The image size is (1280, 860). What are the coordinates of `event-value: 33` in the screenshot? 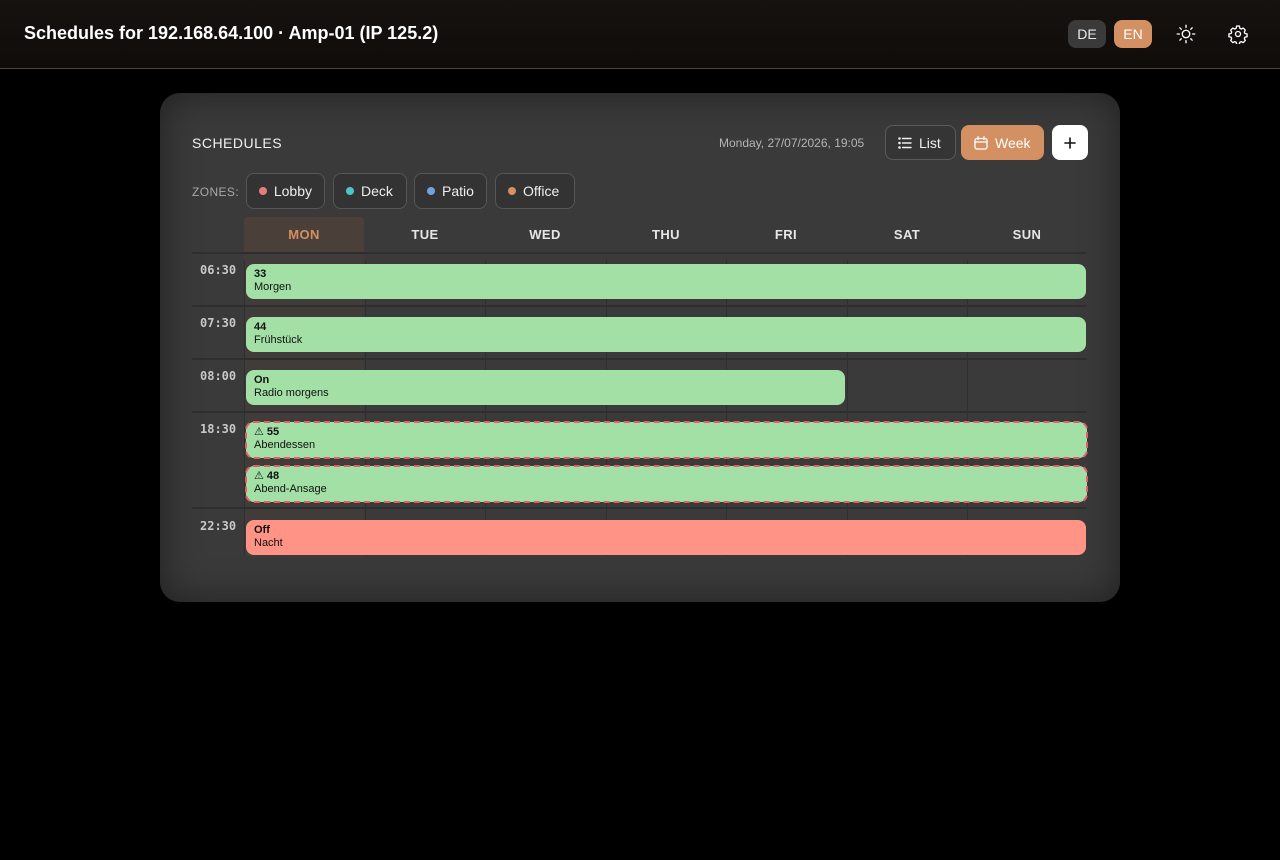 It's located at (260, 274).